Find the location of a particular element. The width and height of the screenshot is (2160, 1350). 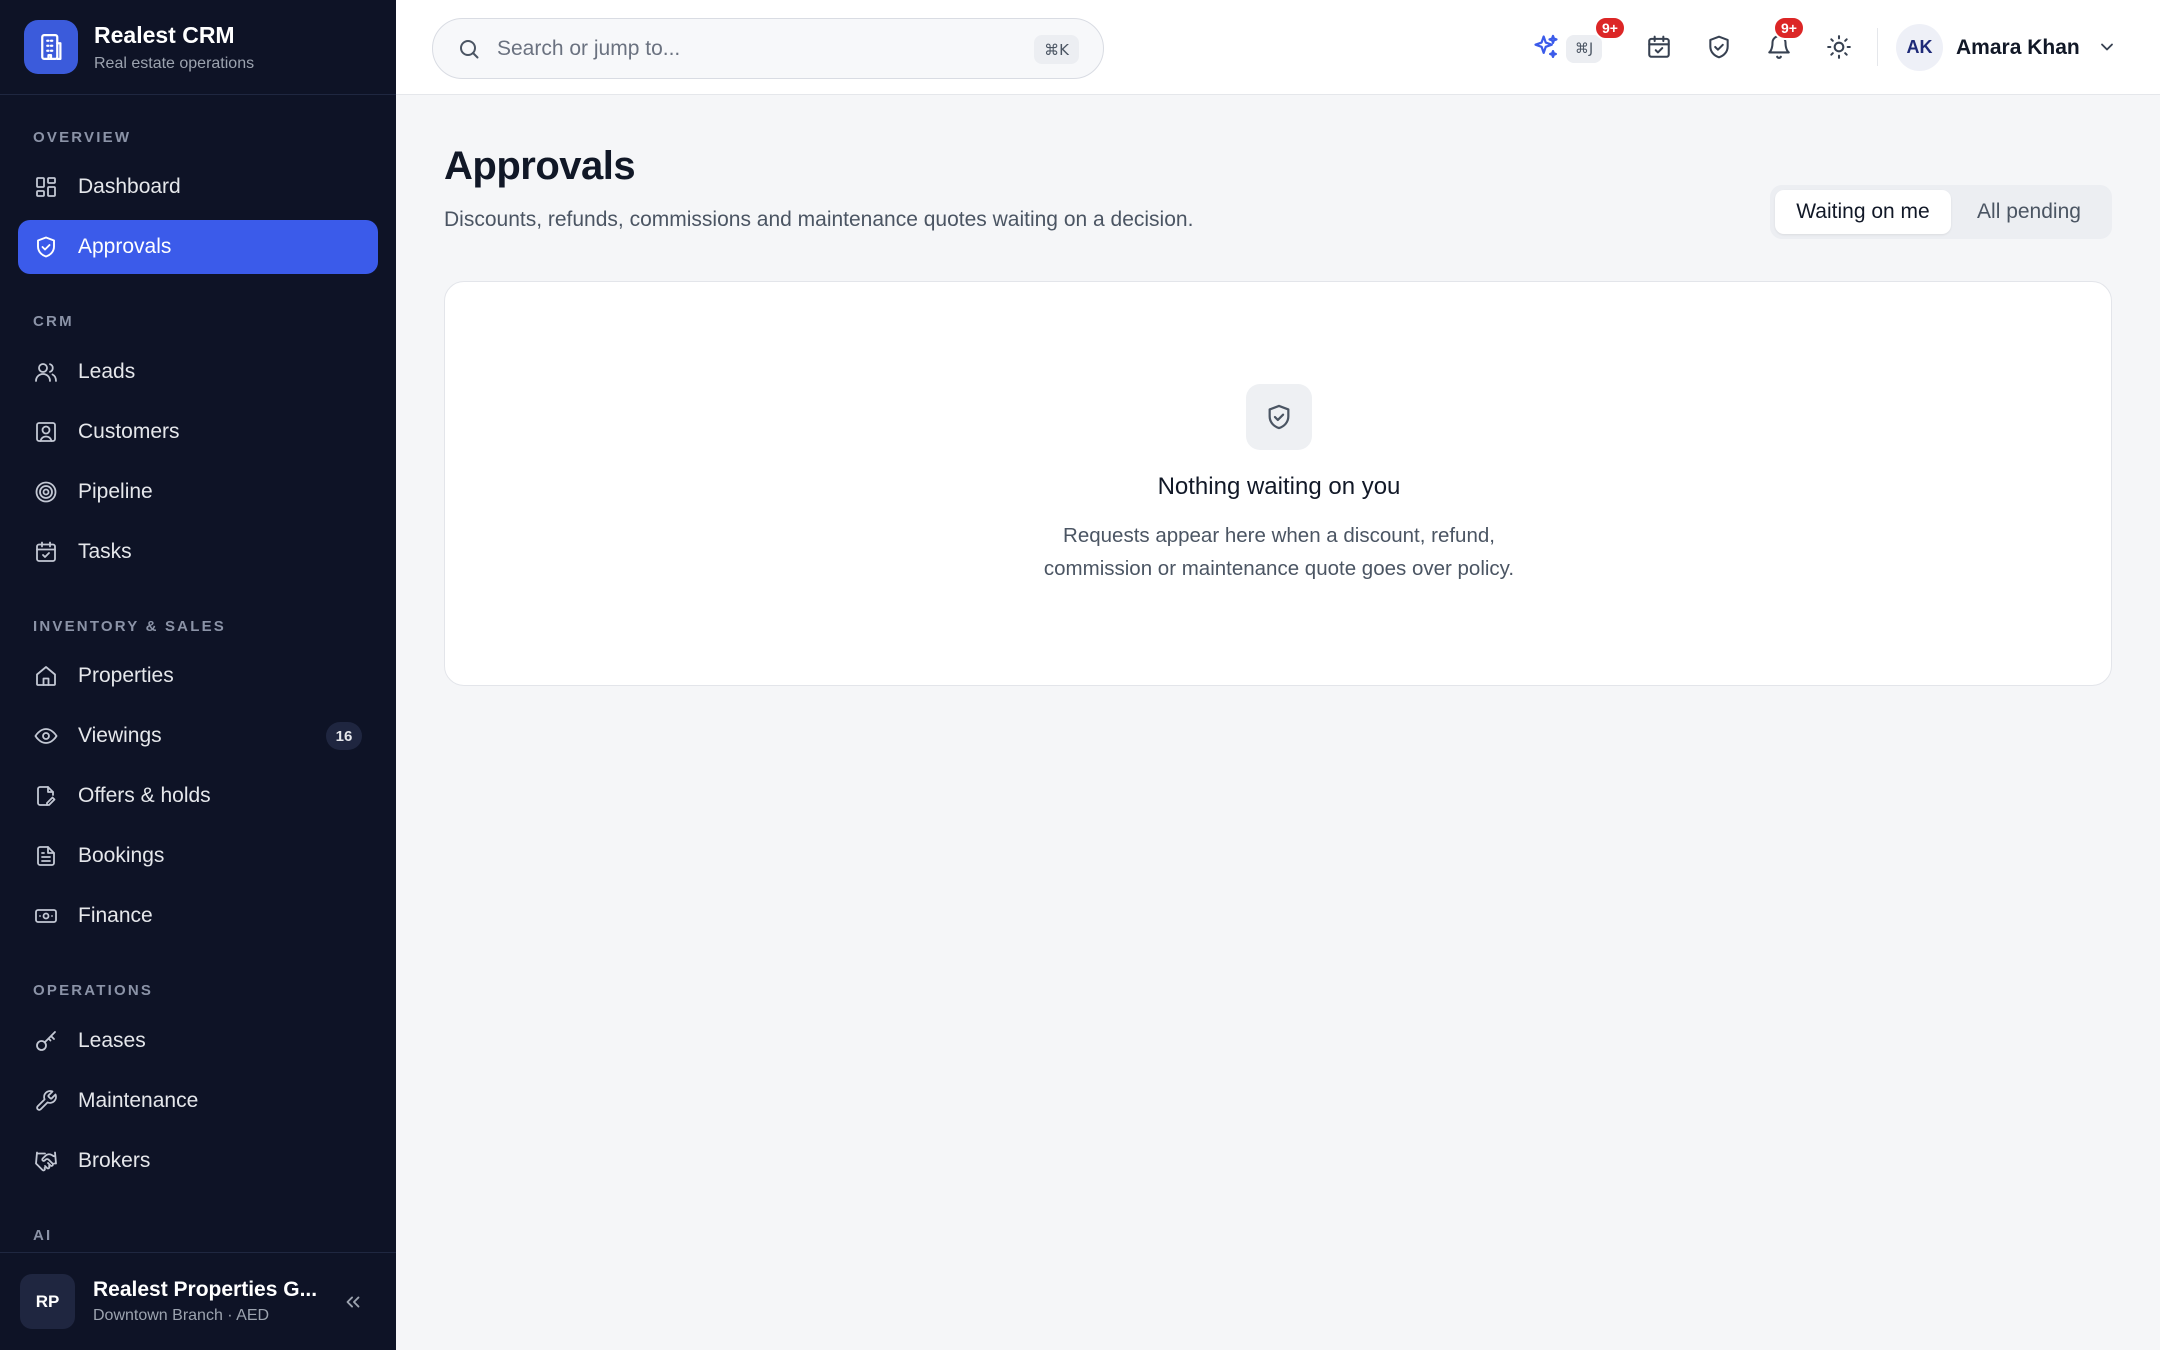

sidebar-item-label: Customers is located at coordinates (129, 431).